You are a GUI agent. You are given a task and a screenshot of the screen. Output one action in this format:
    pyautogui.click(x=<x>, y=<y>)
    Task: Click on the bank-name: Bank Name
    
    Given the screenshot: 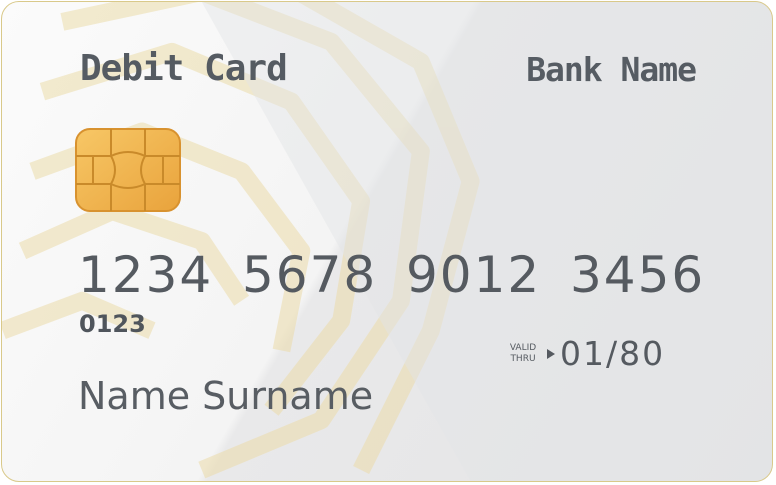 What is the action you would take?
    pyautogui.click(x=611, y=69)
    